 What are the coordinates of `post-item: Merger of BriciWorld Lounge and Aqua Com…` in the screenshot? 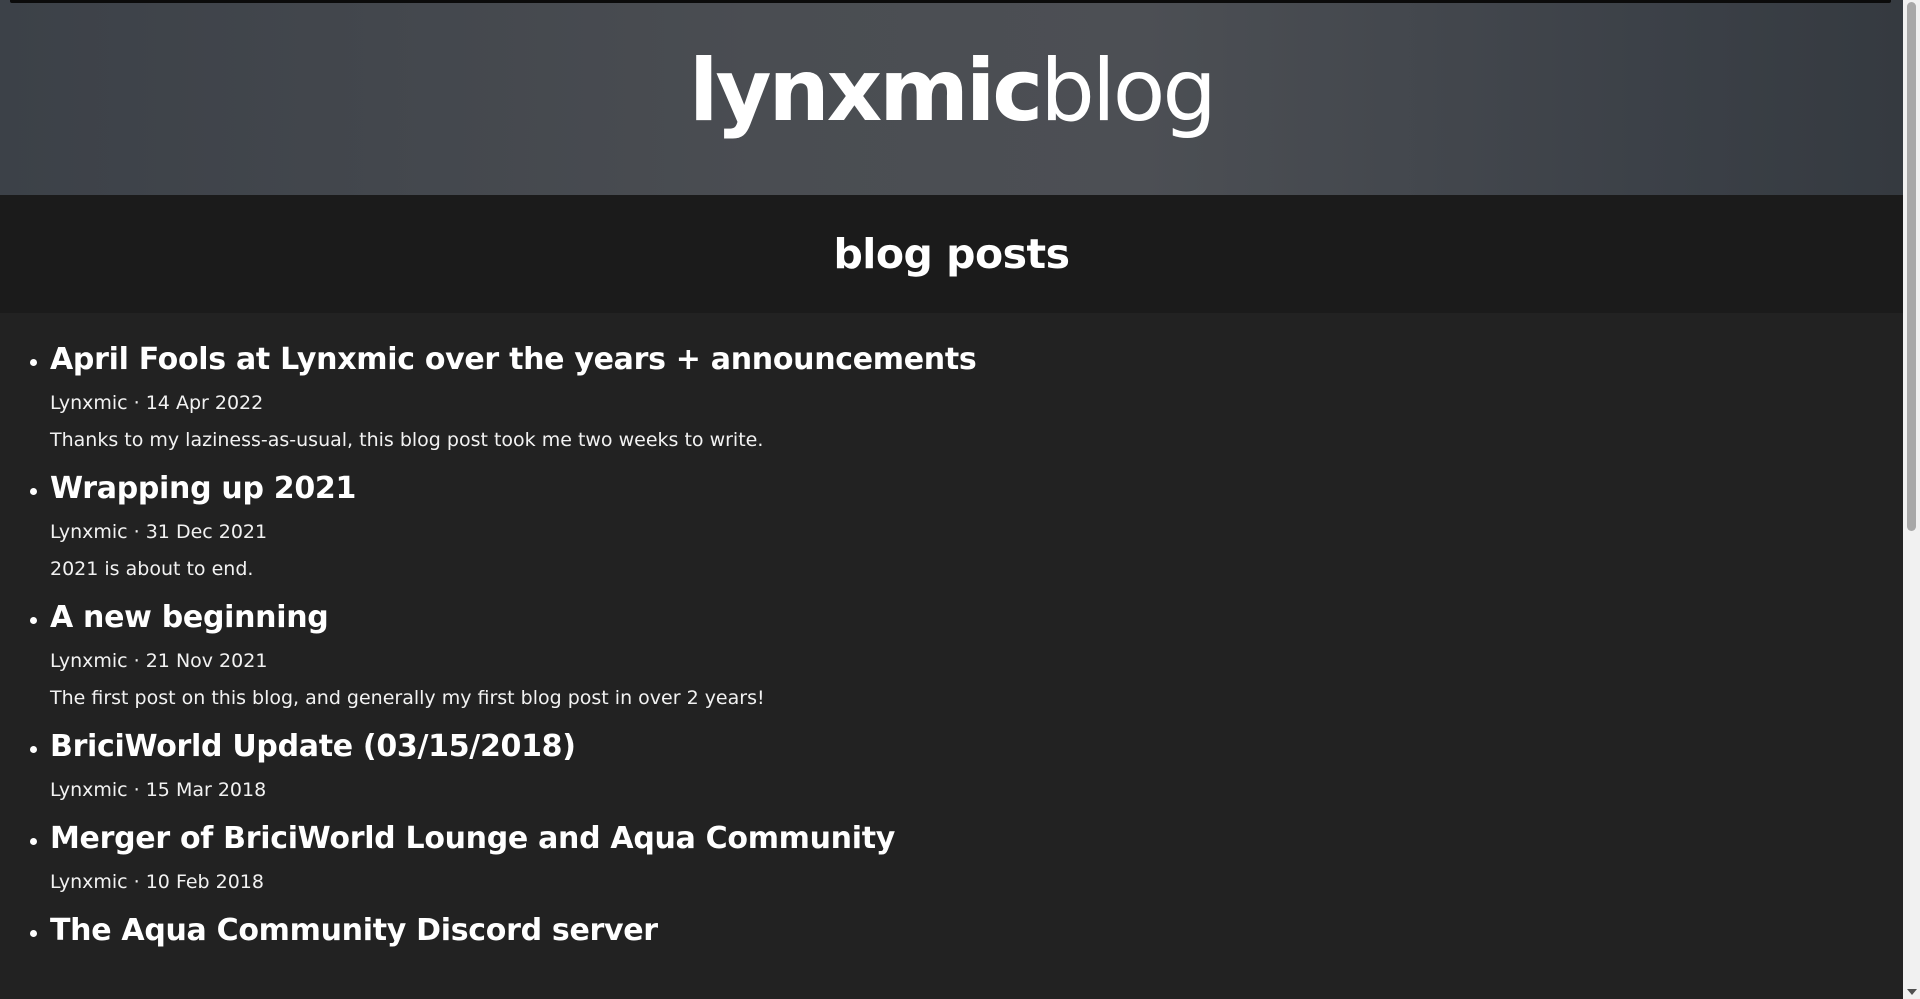 It's located at (966, 855).